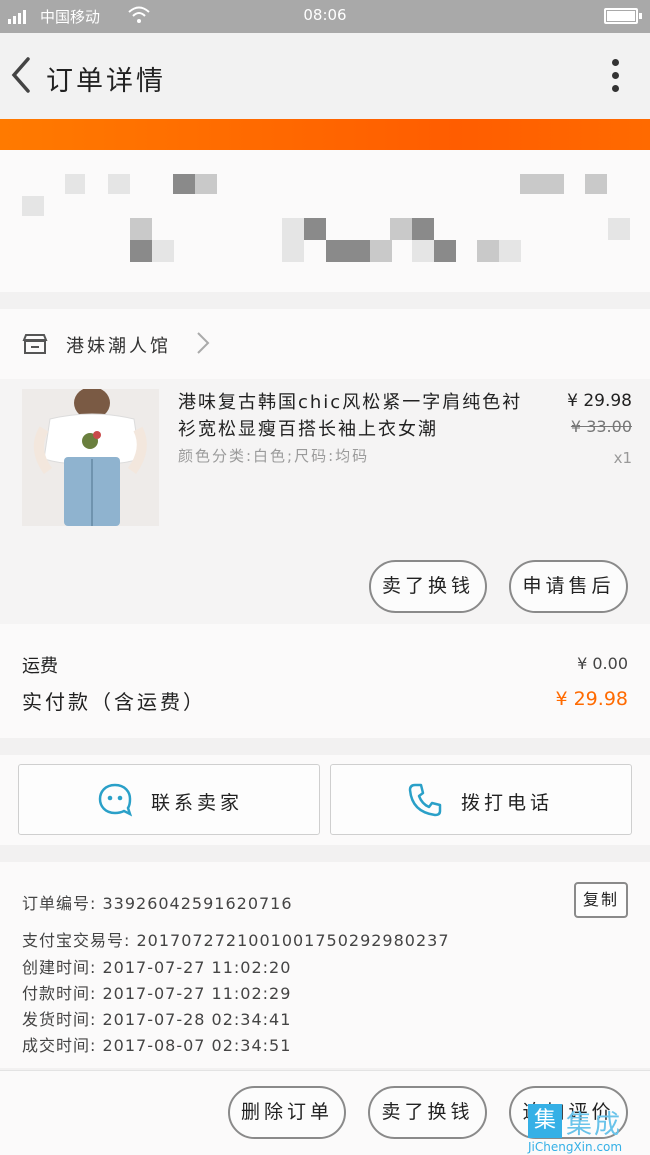  I want to click on shop-row: 港妹潮人馆, so click(325, 344).